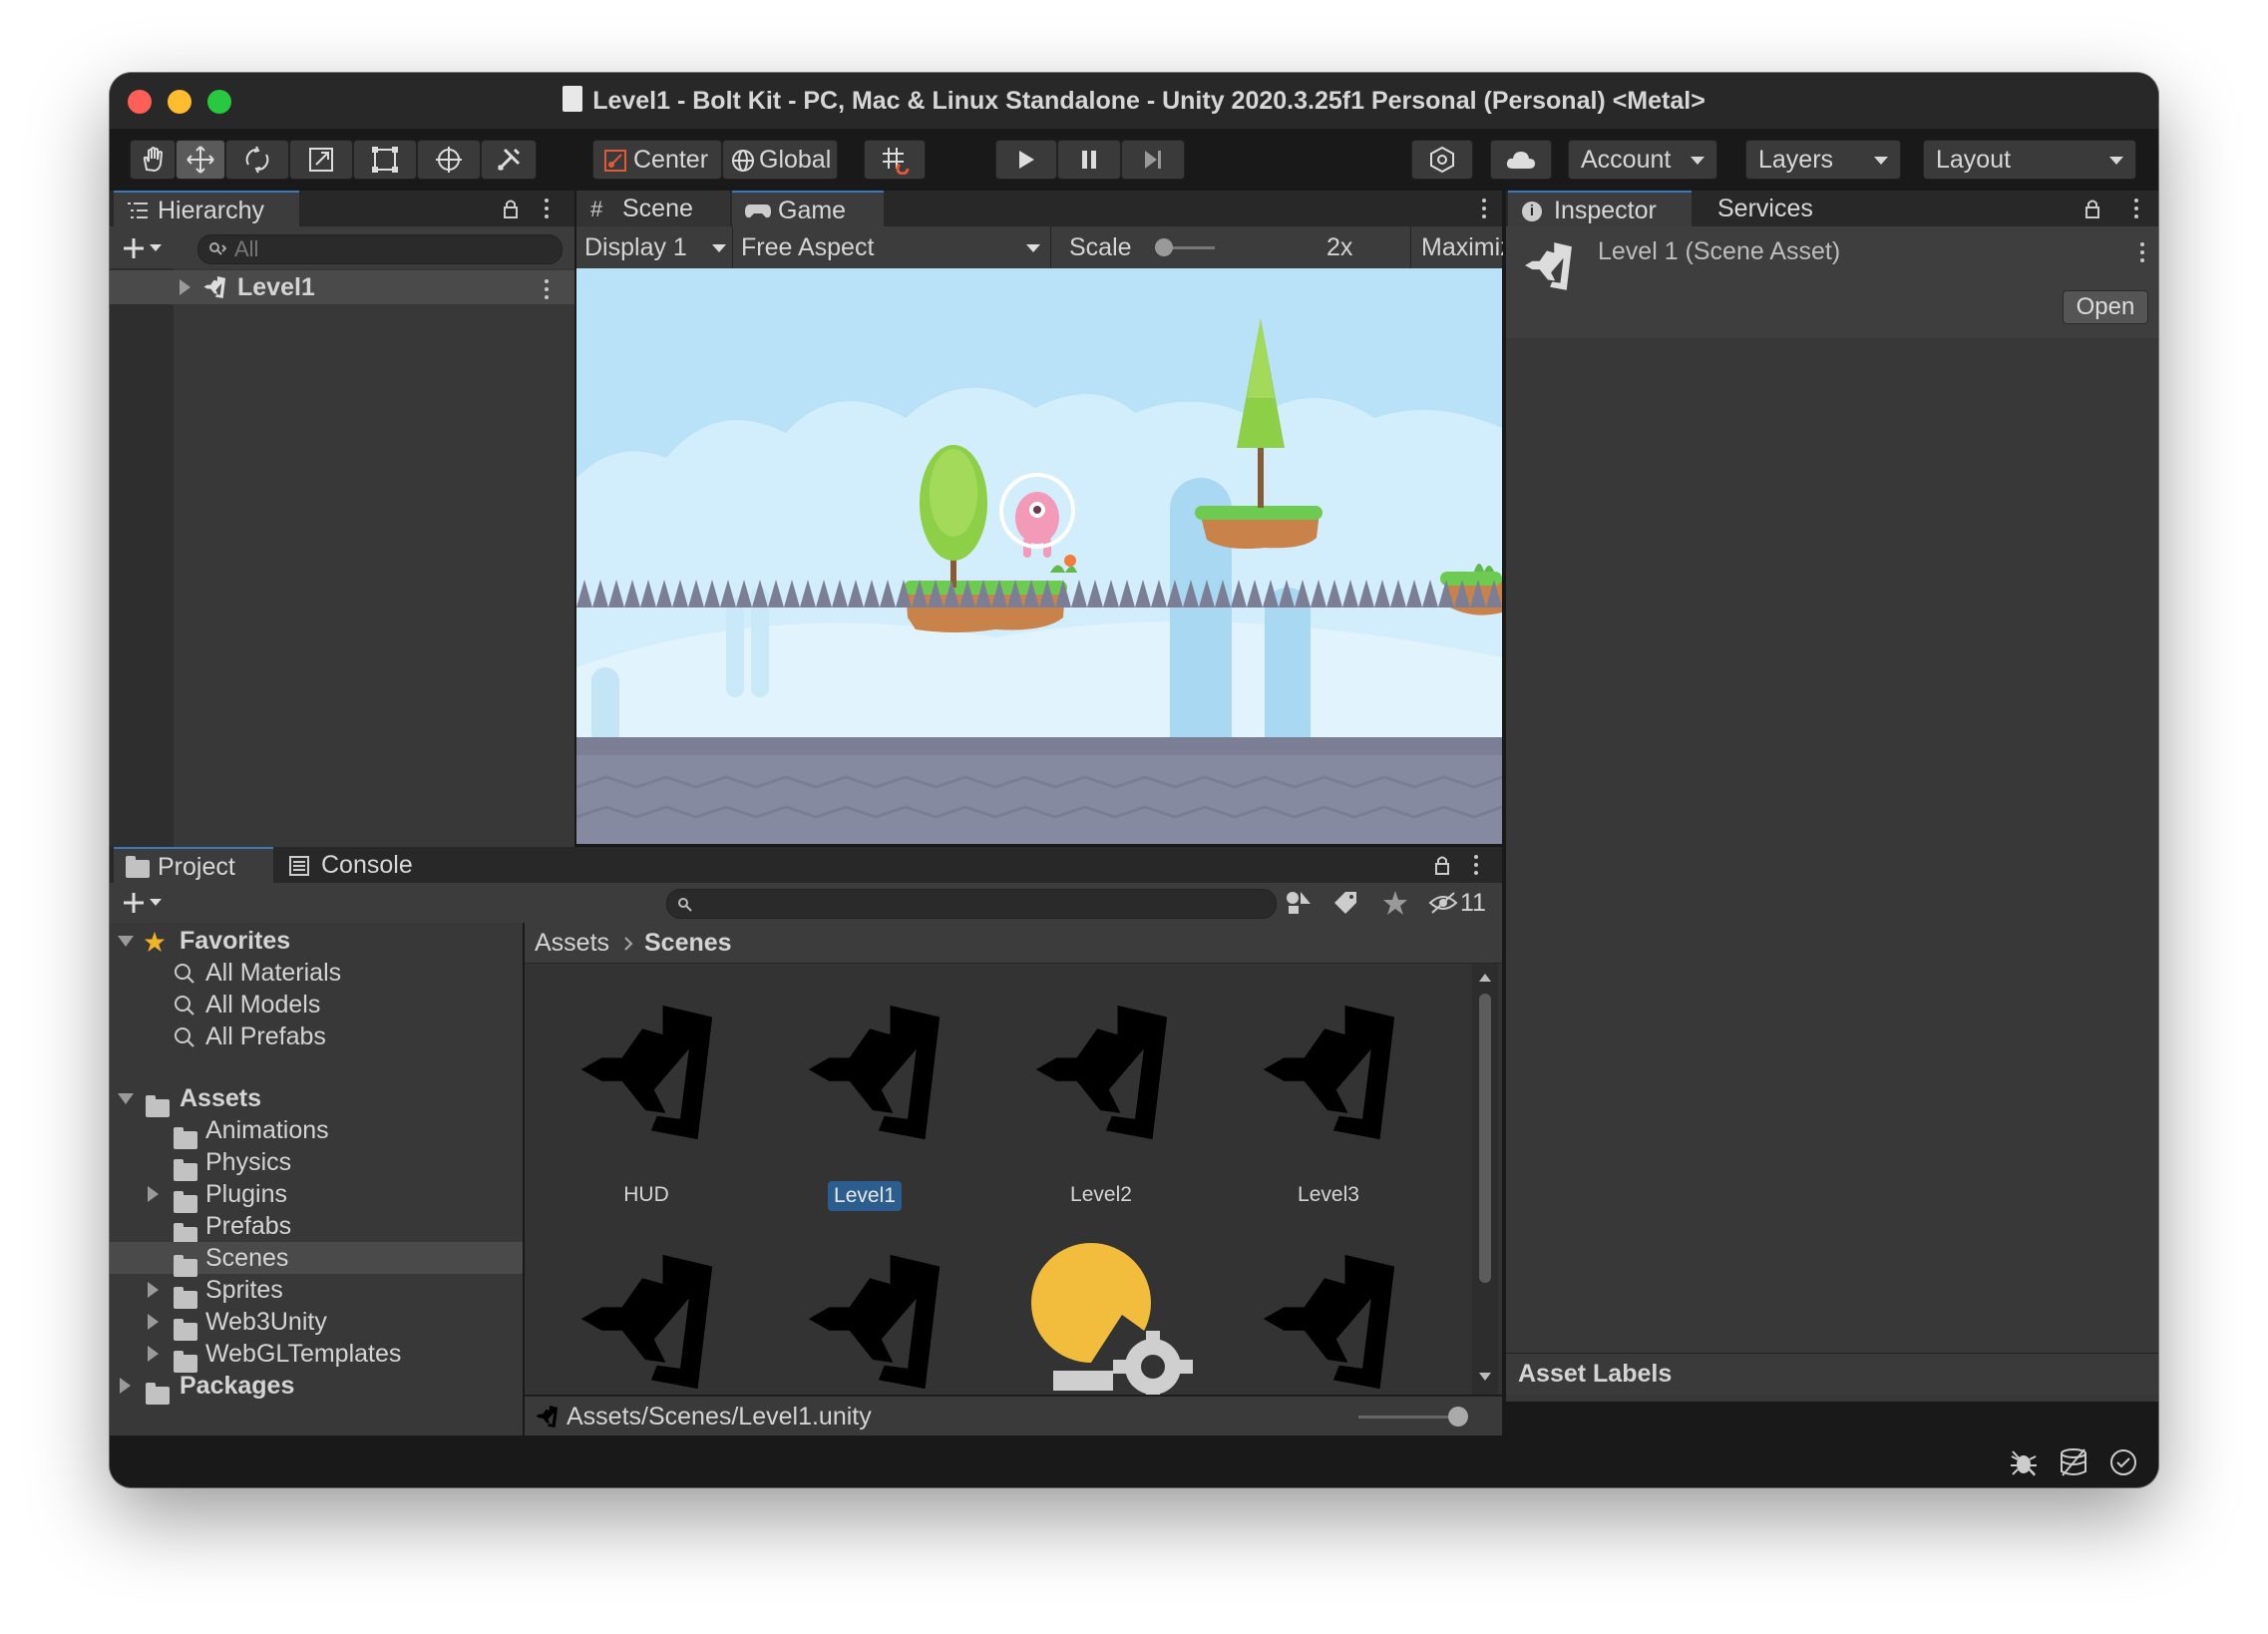 The image size is (2268, 1634). I want to click on collab-icon, so click(1442, 160).